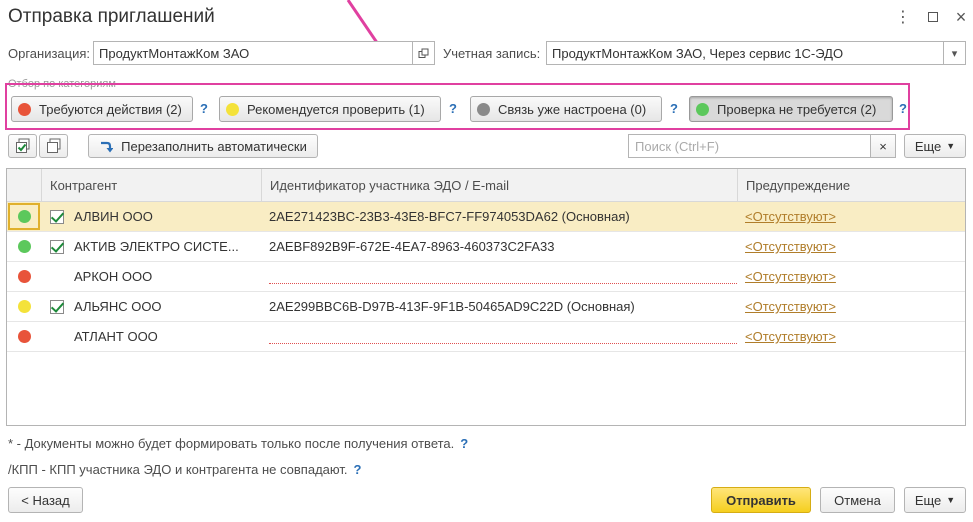 Image resolution: width=973 pixels, height=522 pixels. Describe the element at coordinates (336, 109) in the screenshot. I see `chip-label: Рекомендуется проверить (1)` at that location.